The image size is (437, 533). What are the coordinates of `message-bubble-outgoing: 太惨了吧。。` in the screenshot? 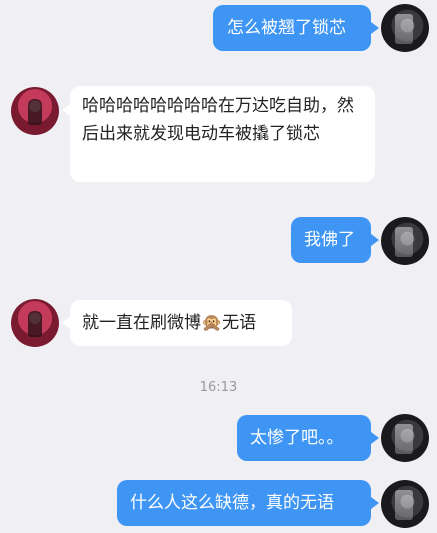 It's located at (304, 438).